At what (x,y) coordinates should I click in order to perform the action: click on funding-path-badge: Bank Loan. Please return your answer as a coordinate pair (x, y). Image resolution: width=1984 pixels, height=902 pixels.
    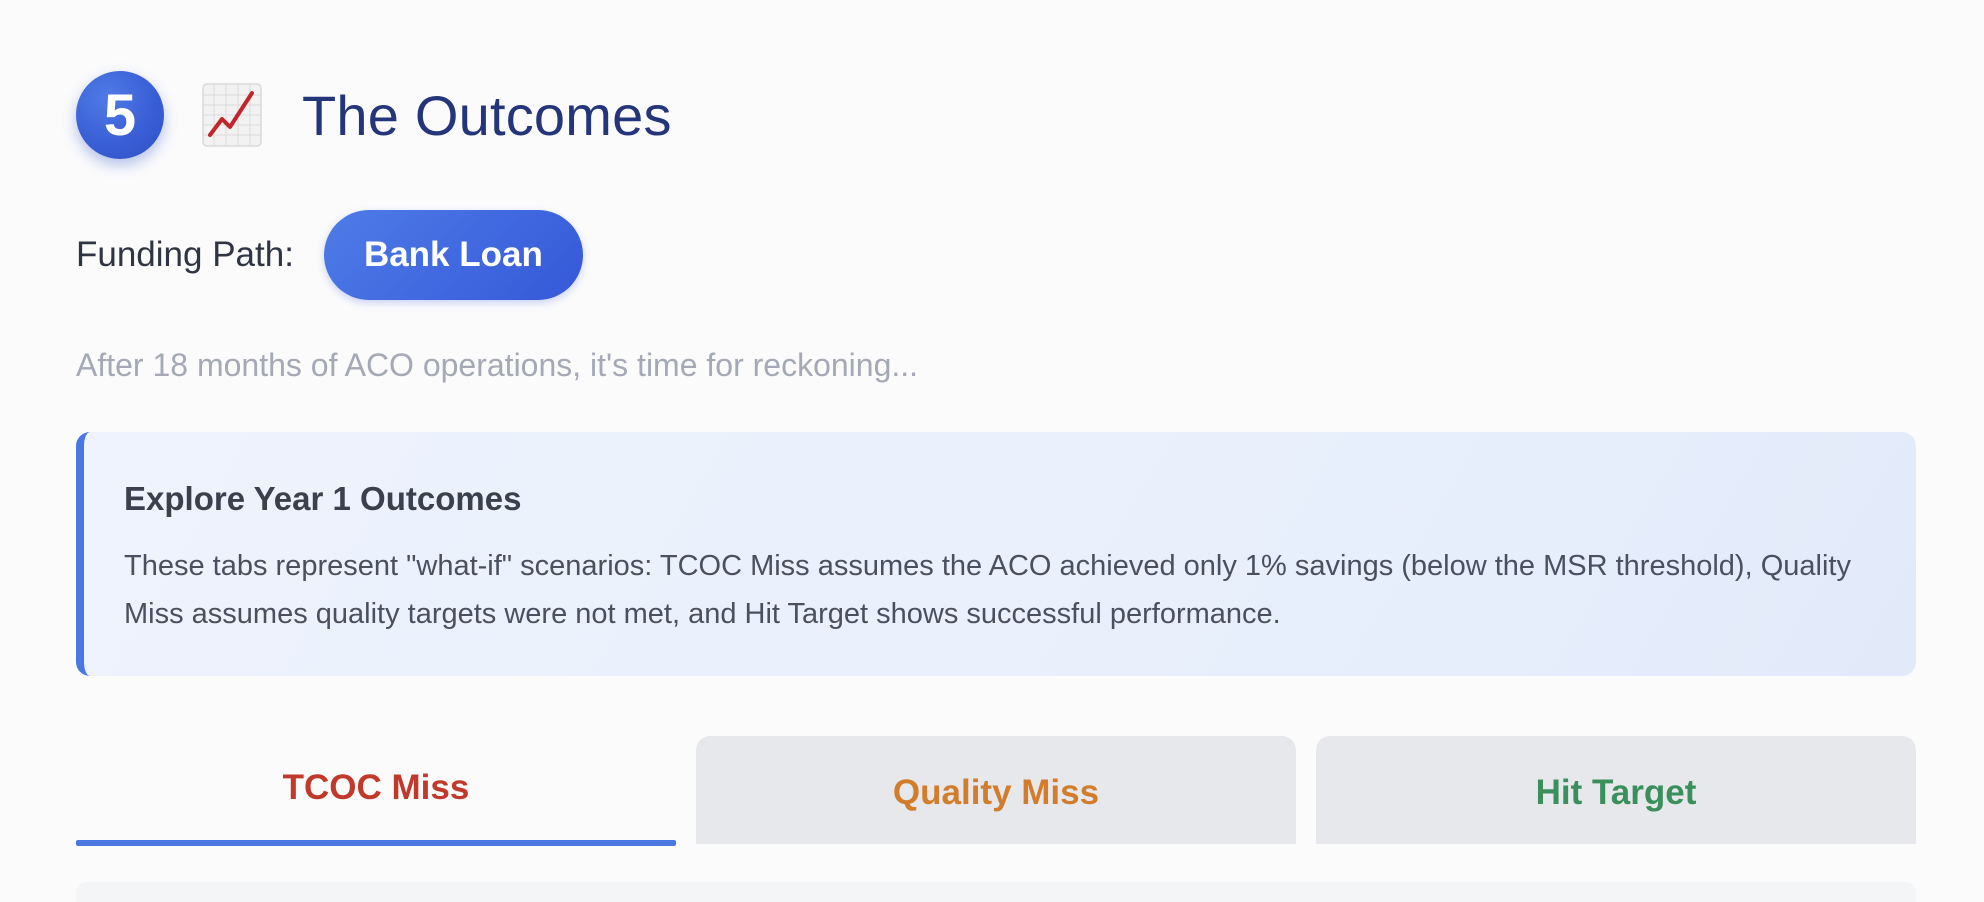
    Looking at the image, I should click on (453, 255).